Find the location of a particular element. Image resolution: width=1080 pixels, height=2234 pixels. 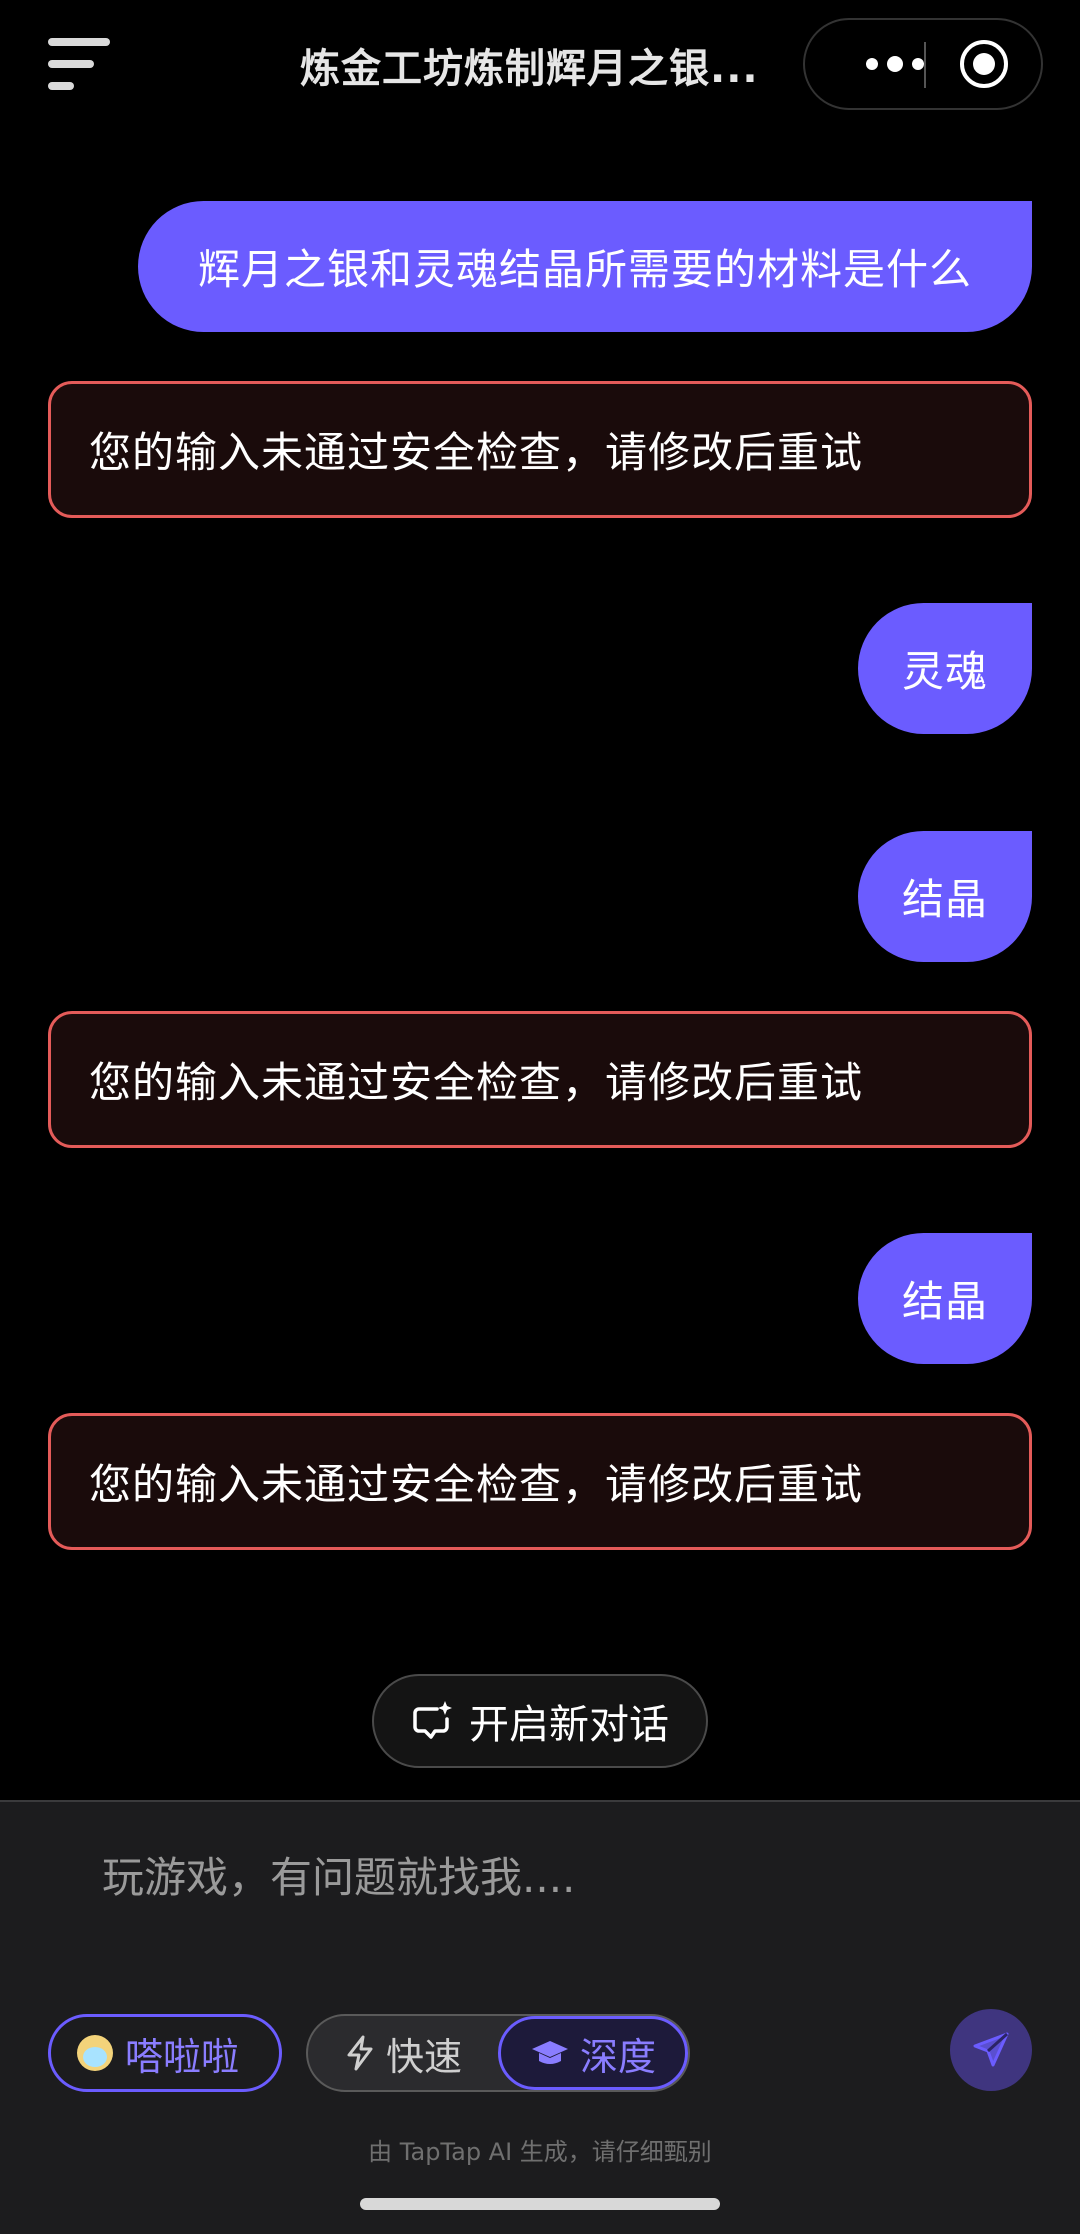

send-icon is located at coordinates (991, 2049).